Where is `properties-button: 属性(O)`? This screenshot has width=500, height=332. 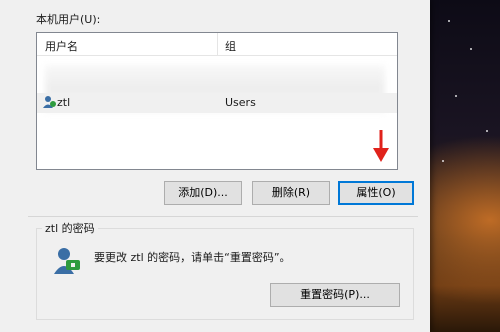
properties-button: 属性(O) is located at coordinates (376, 193).